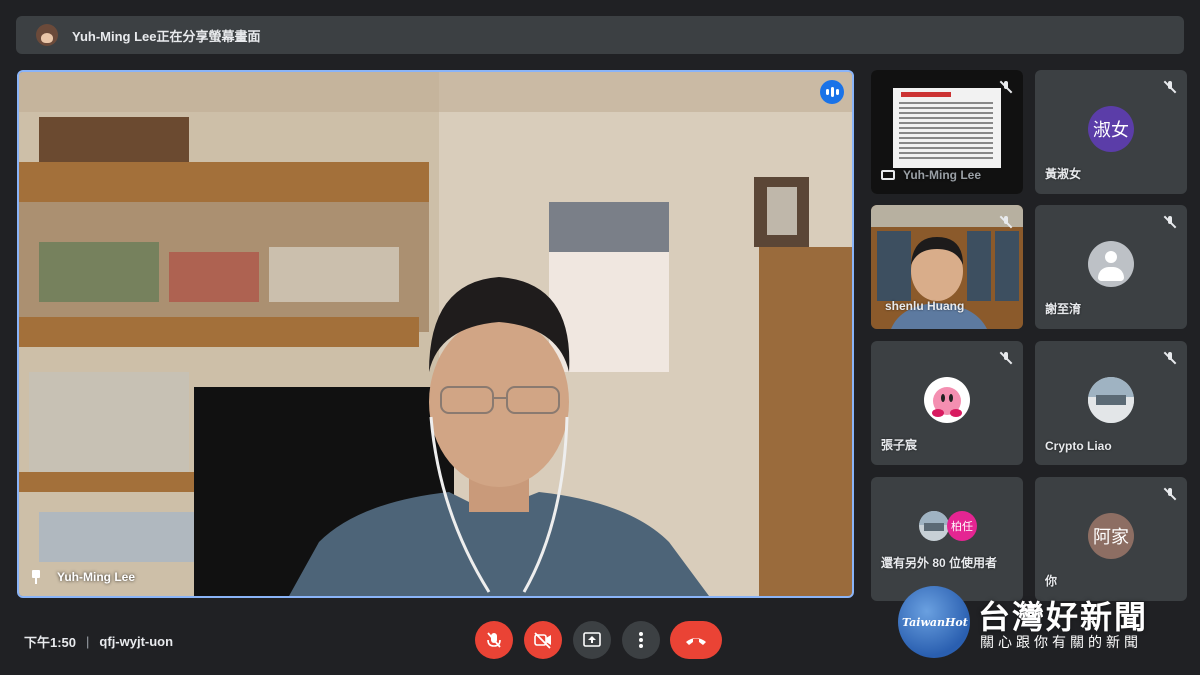  What do you see at coordinates (947, 267) in the screenshot?
I see `participant-tile-shenlu: shenlu Huang` at bounding box center [947, 267].